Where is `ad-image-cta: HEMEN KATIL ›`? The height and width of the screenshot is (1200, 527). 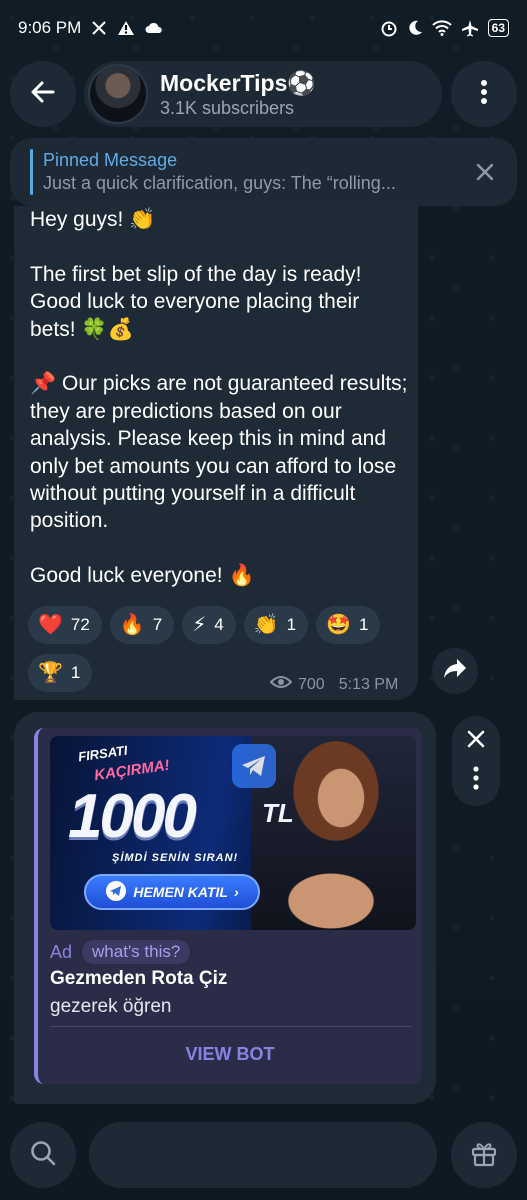
ad-image-cta: HEMEN KATIL › is located at coordinates (172, 892).